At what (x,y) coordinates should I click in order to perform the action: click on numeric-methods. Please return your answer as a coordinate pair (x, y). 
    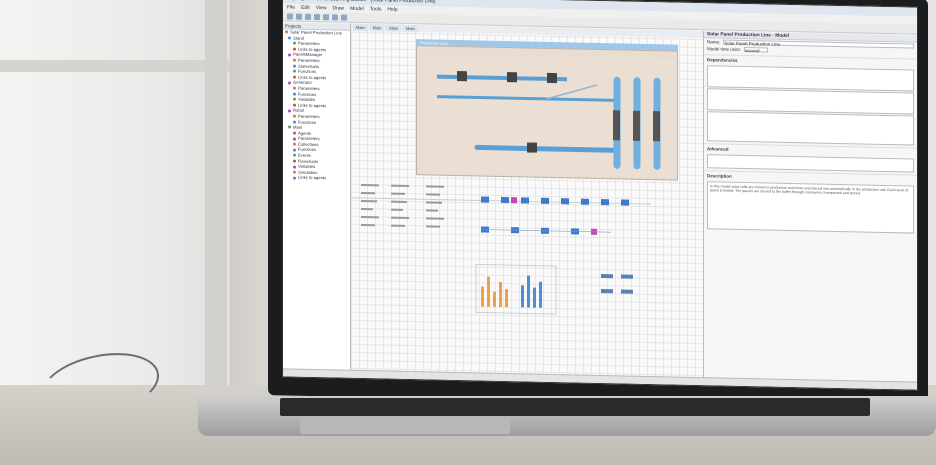
    Looking at the image, I should click on (810, 128).